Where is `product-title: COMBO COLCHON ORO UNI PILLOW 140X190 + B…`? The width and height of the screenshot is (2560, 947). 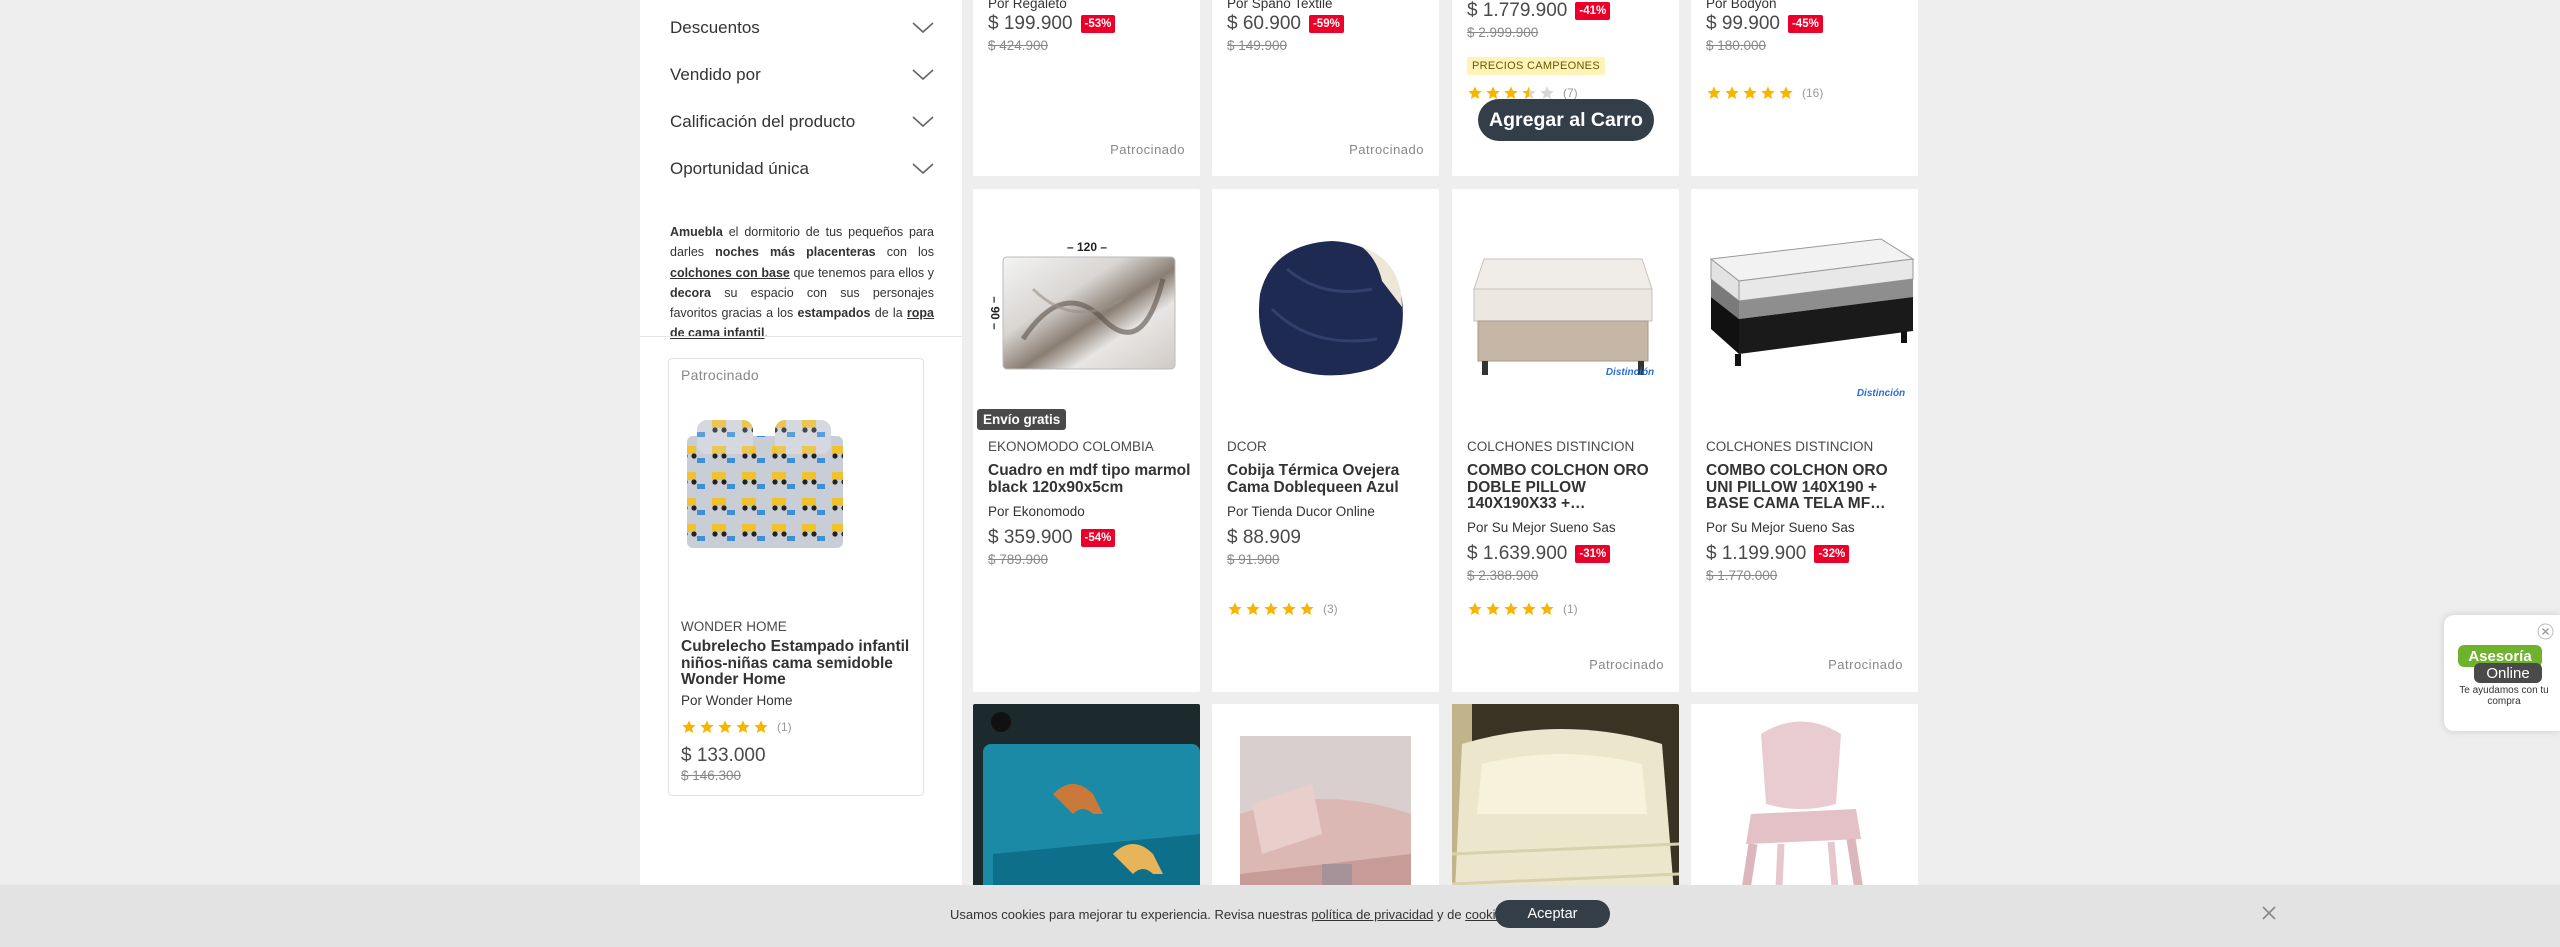 product-title: COMBO COLCHON ORO UNI PILLOW 140X190 + B… is located at coordinates (1808, 487).